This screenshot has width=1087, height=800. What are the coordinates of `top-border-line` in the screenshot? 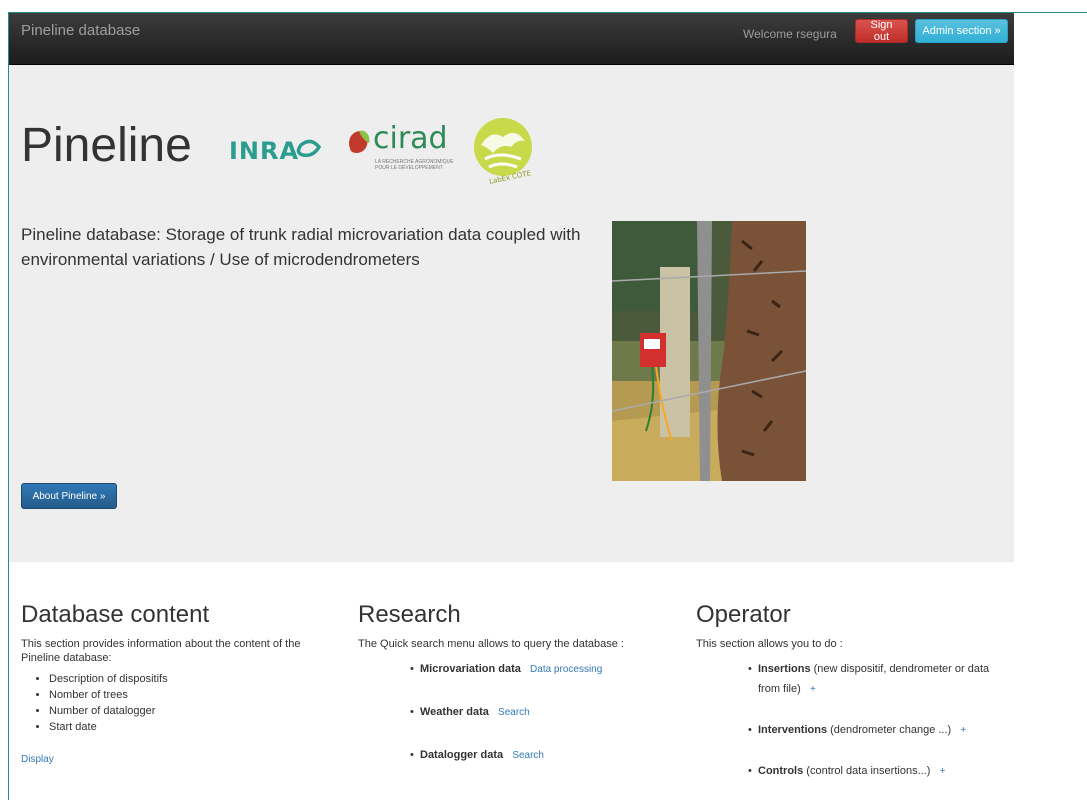 It's located at (1050, 12).